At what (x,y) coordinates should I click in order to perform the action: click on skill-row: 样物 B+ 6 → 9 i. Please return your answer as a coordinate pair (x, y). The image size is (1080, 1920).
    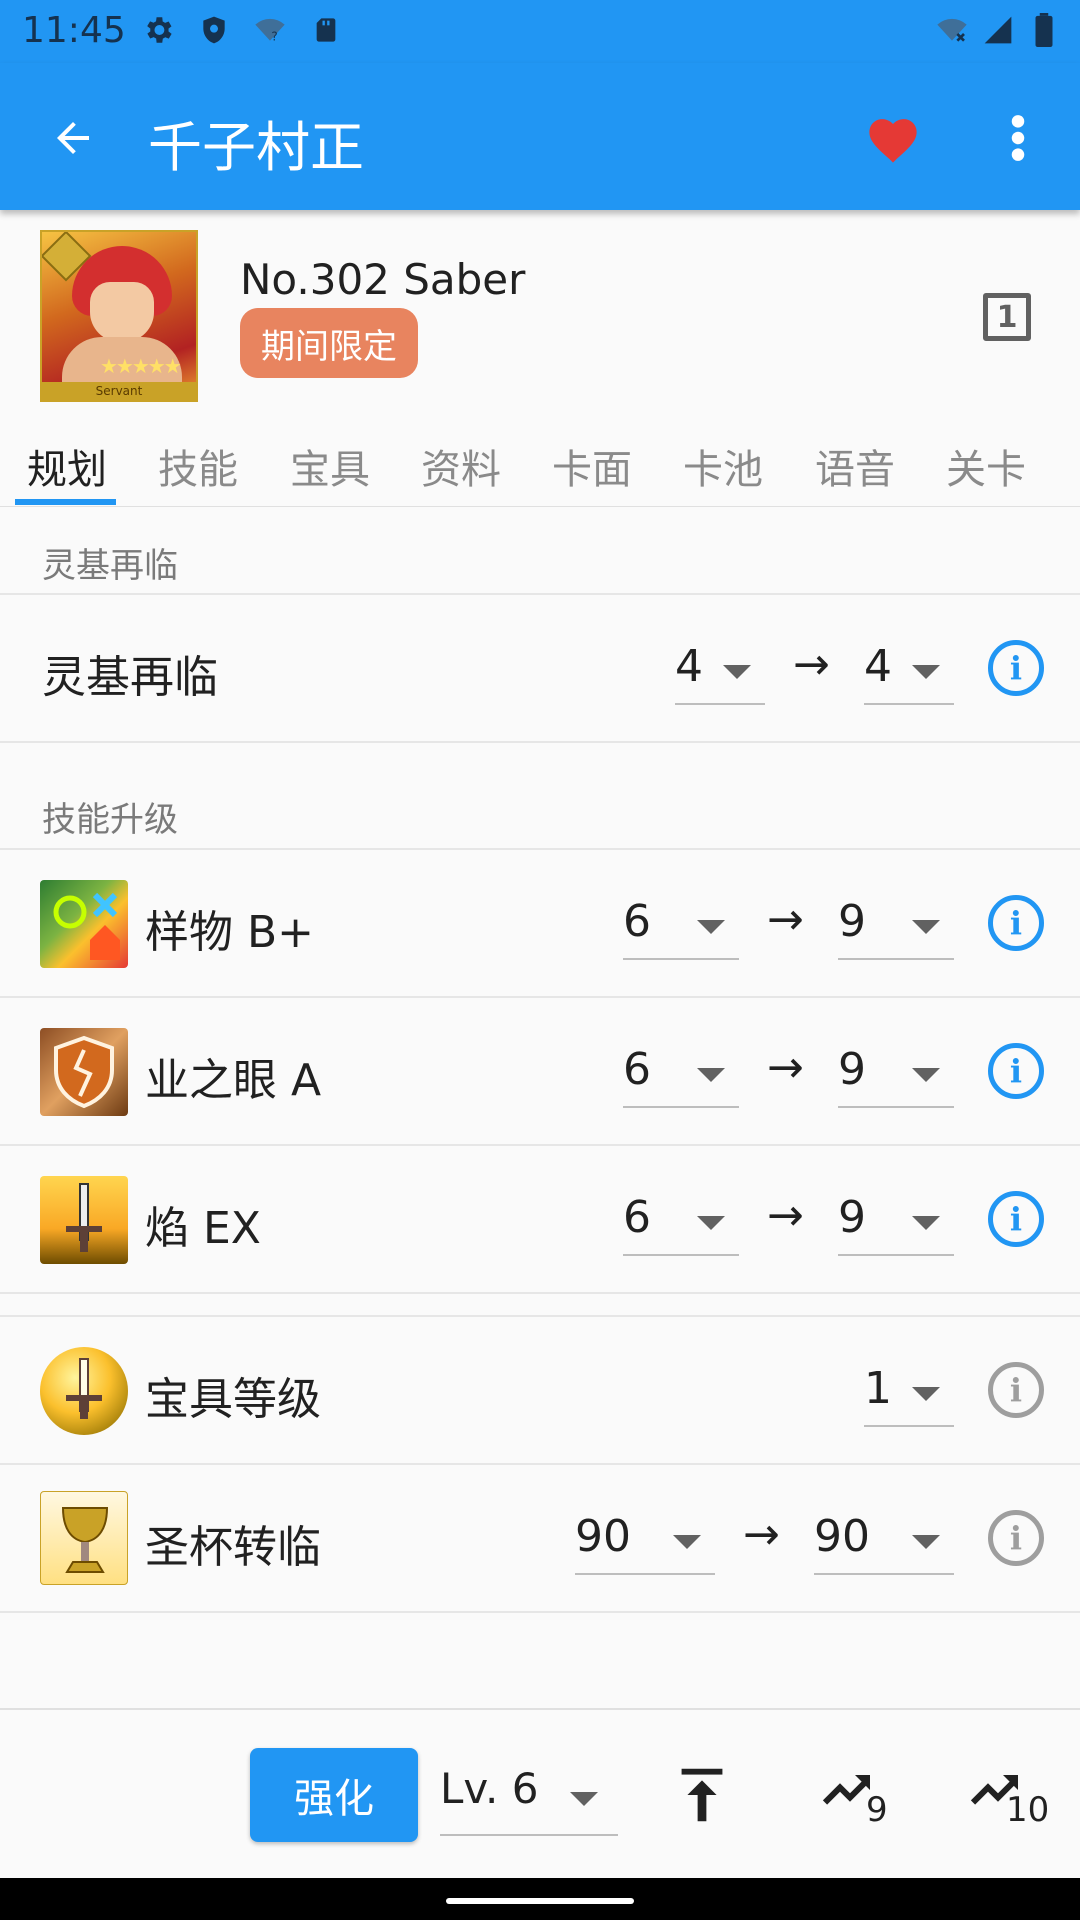
    Looking at the image, I should click on (540, 923).